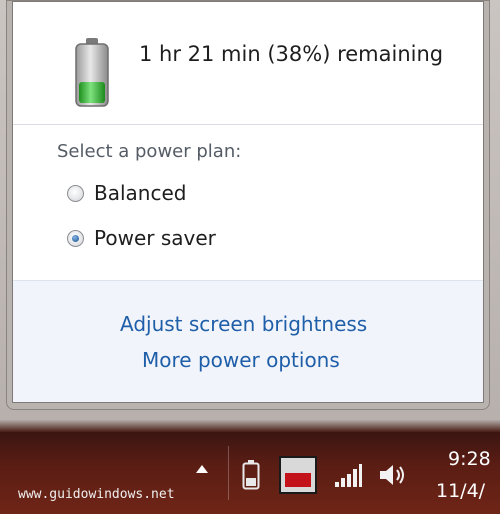 This screenshot has width=500, height=514. What do you see at coordinates (228, 473) in the screenshot?
I see `tray-divider` at bounding box center [228, 473].